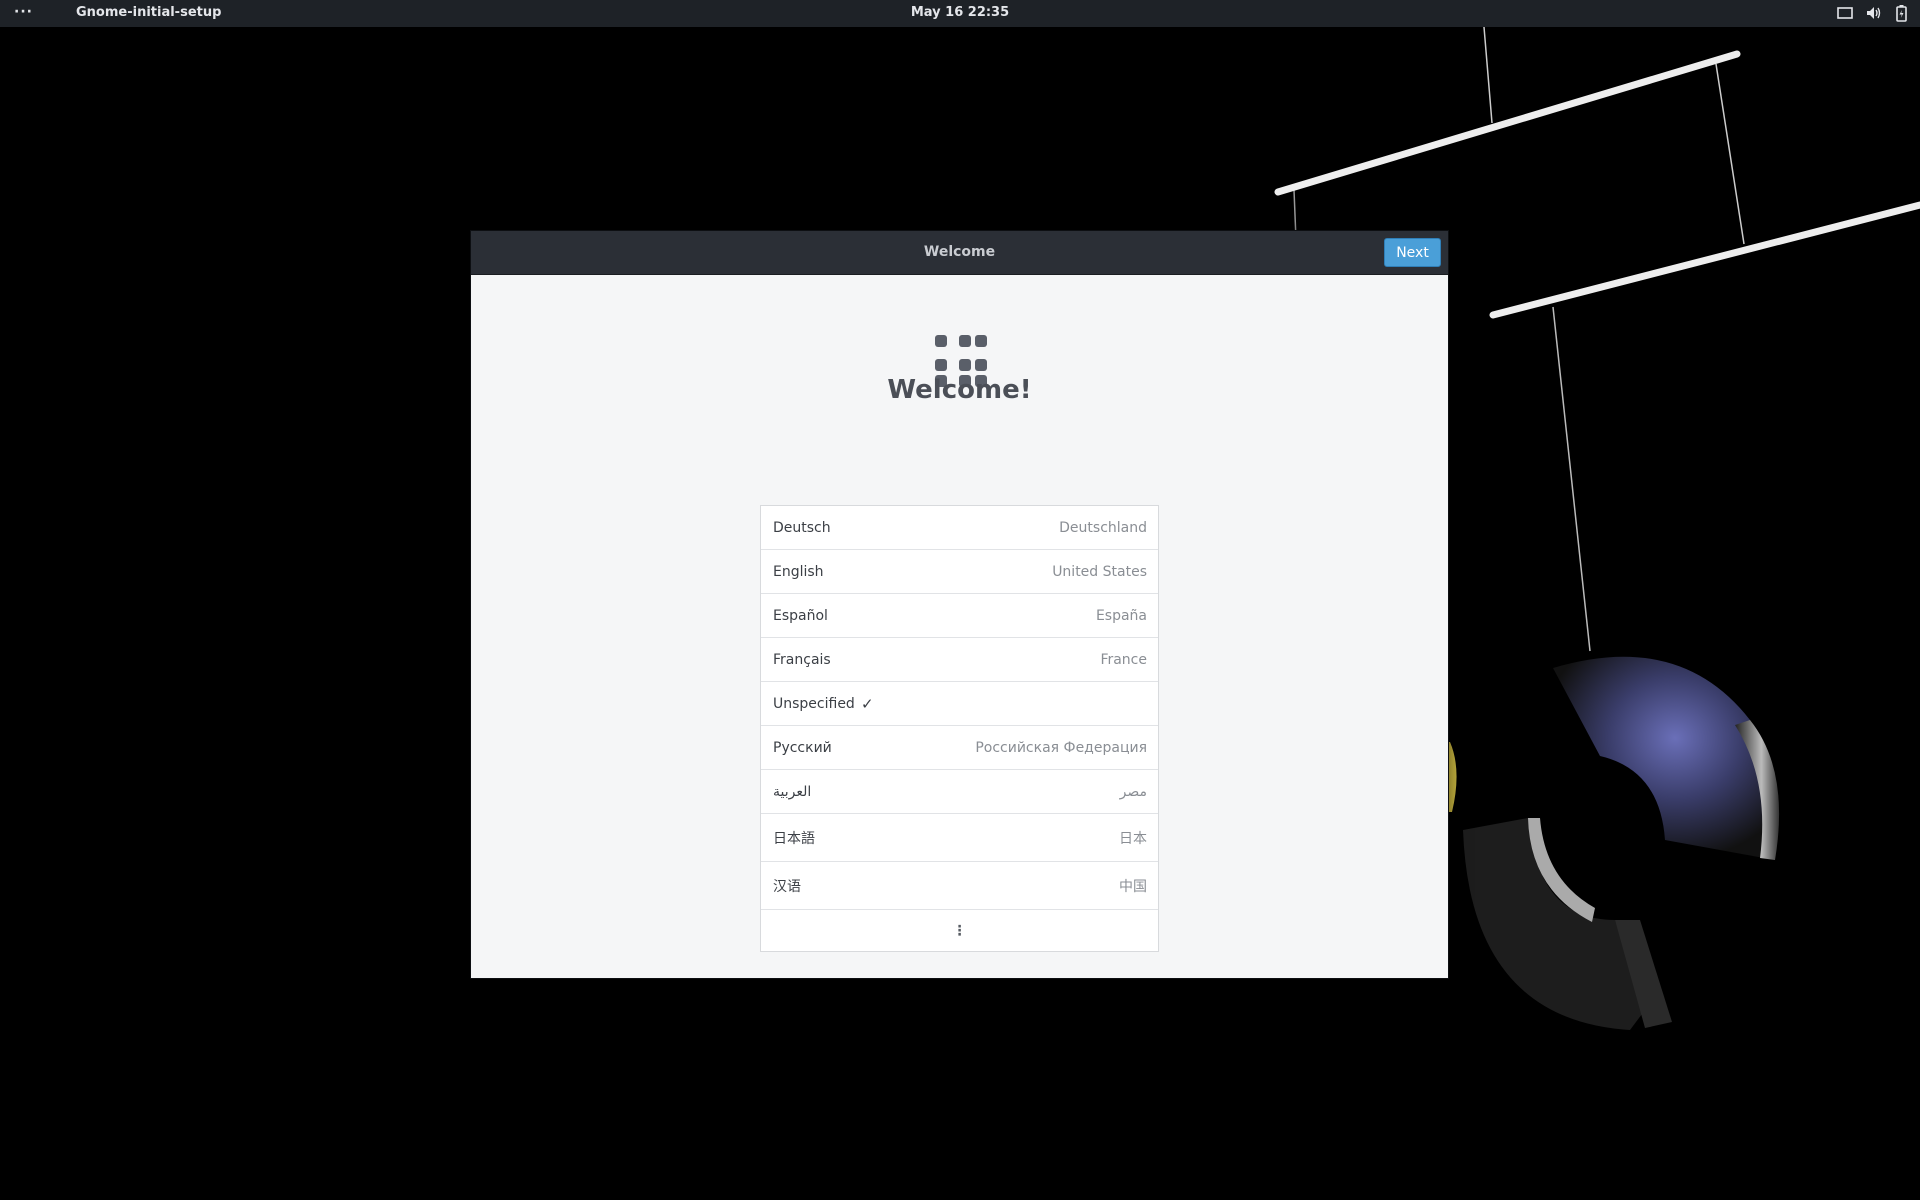  I want to click on header-bar: Welcome Next, so click(959, 253).